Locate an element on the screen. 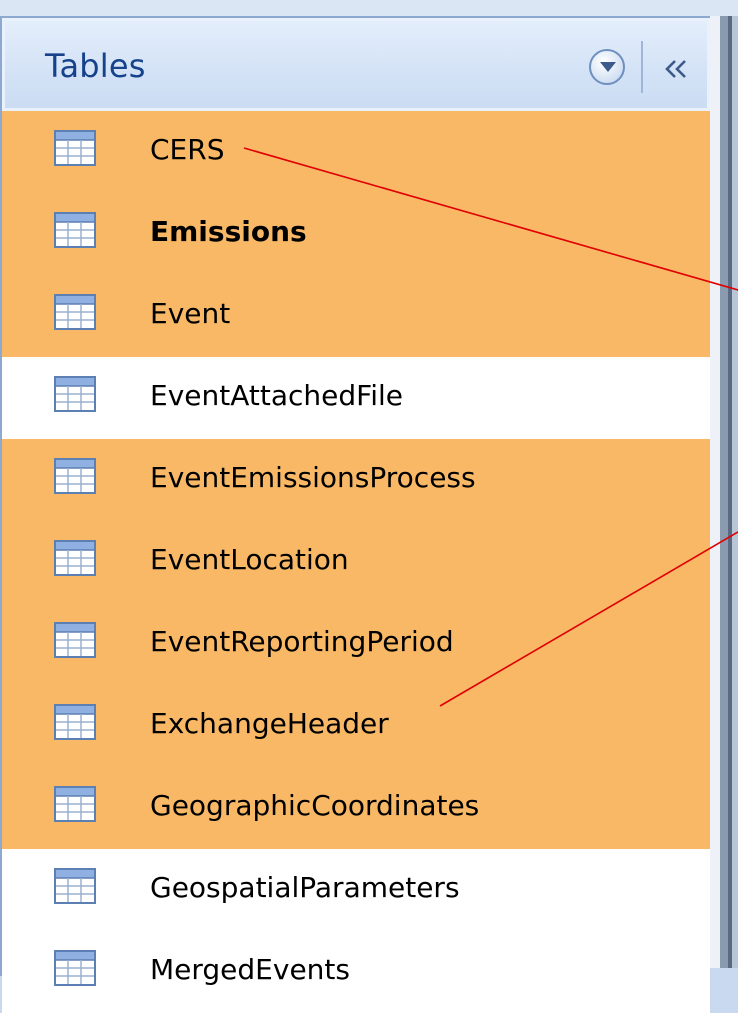 The image size is (738, 1013). table-list-item: Event is located at coordinates (356, 316).